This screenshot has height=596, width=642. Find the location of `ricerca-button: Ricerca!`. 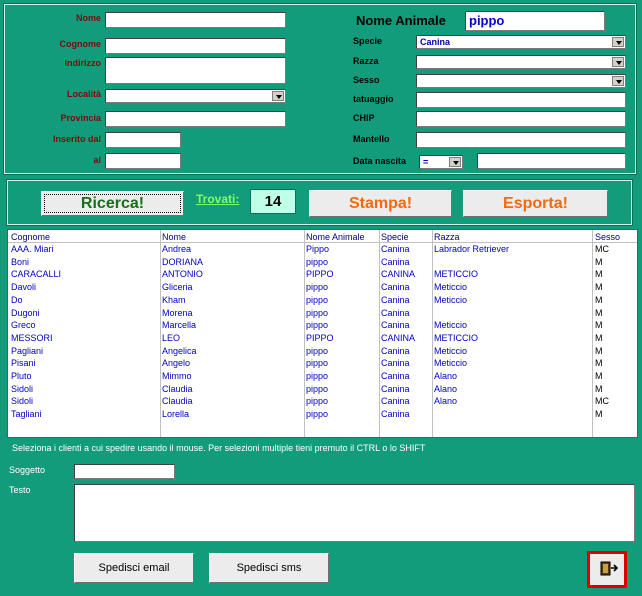

ricerca-button: Ricerca! is located at coordinates (112, 203).